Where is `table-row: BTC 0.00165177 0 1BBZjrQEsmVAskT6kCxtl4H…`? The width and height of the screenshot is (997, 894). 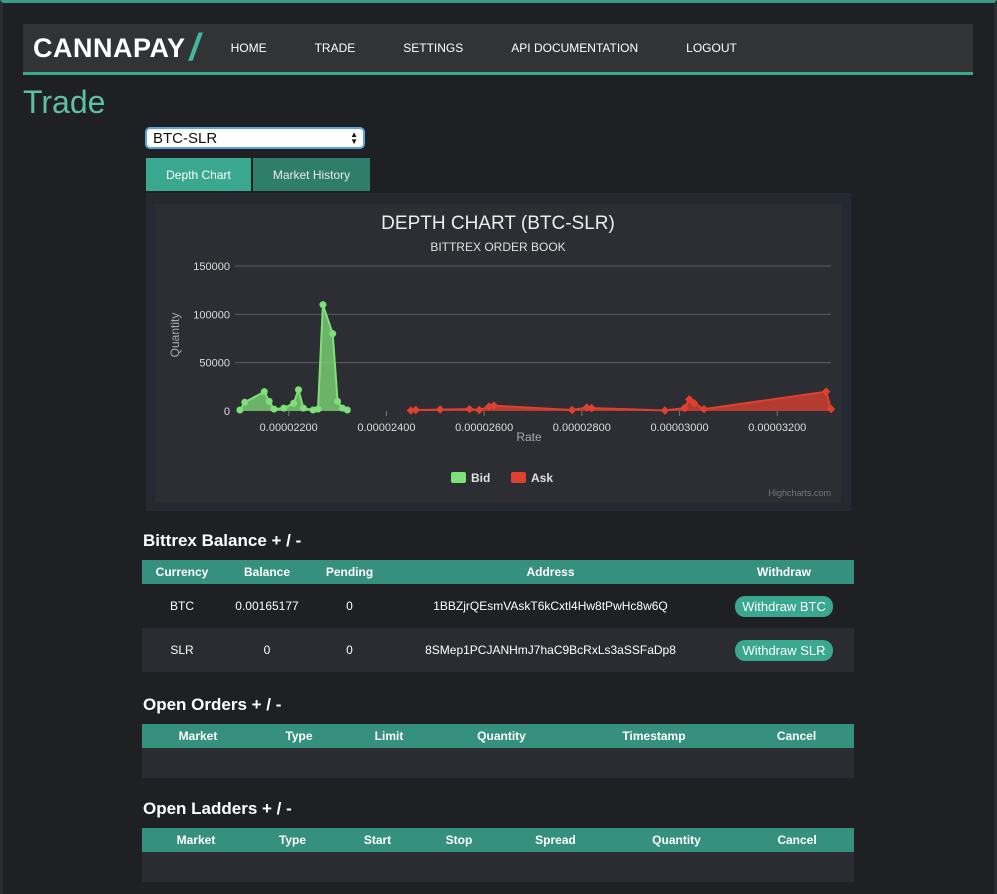
table-row: BTC 0.00165177 0 1BBZjrQEsmVAskT6kCxtl4H… is located at coordinates (498, 606).